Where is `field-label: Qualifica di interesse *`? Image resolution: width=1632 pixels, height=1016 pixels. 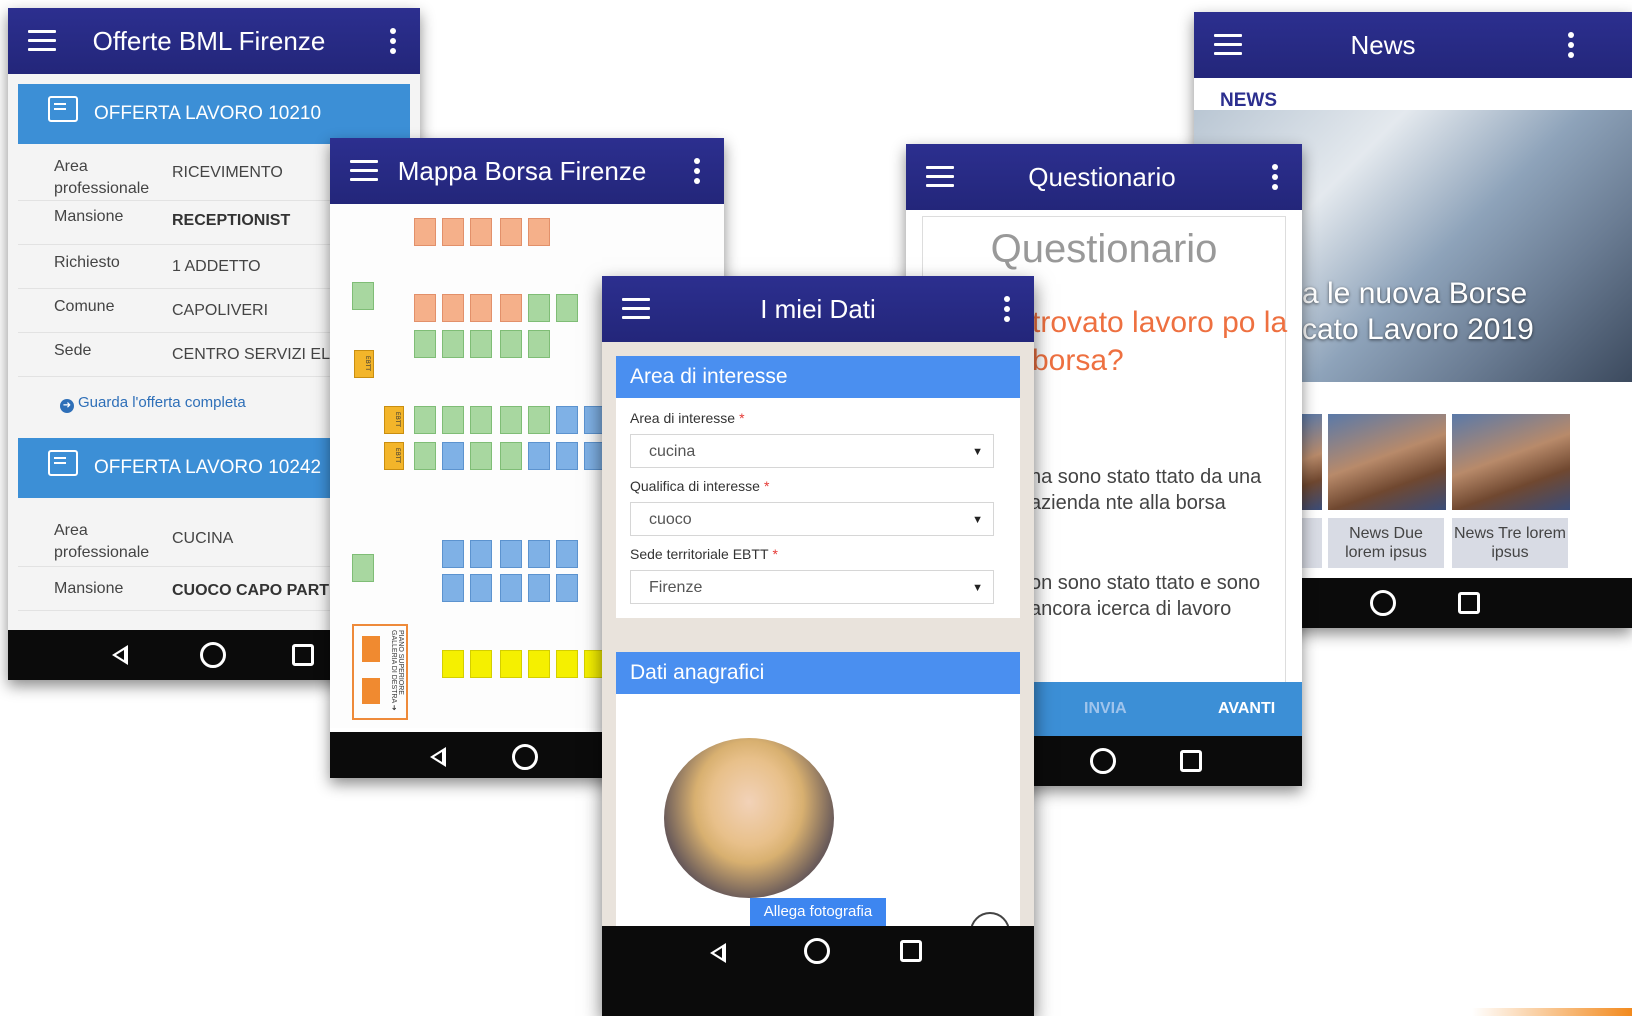
field-label: Qualifica di interesse * is located at coordinates (700, 486).